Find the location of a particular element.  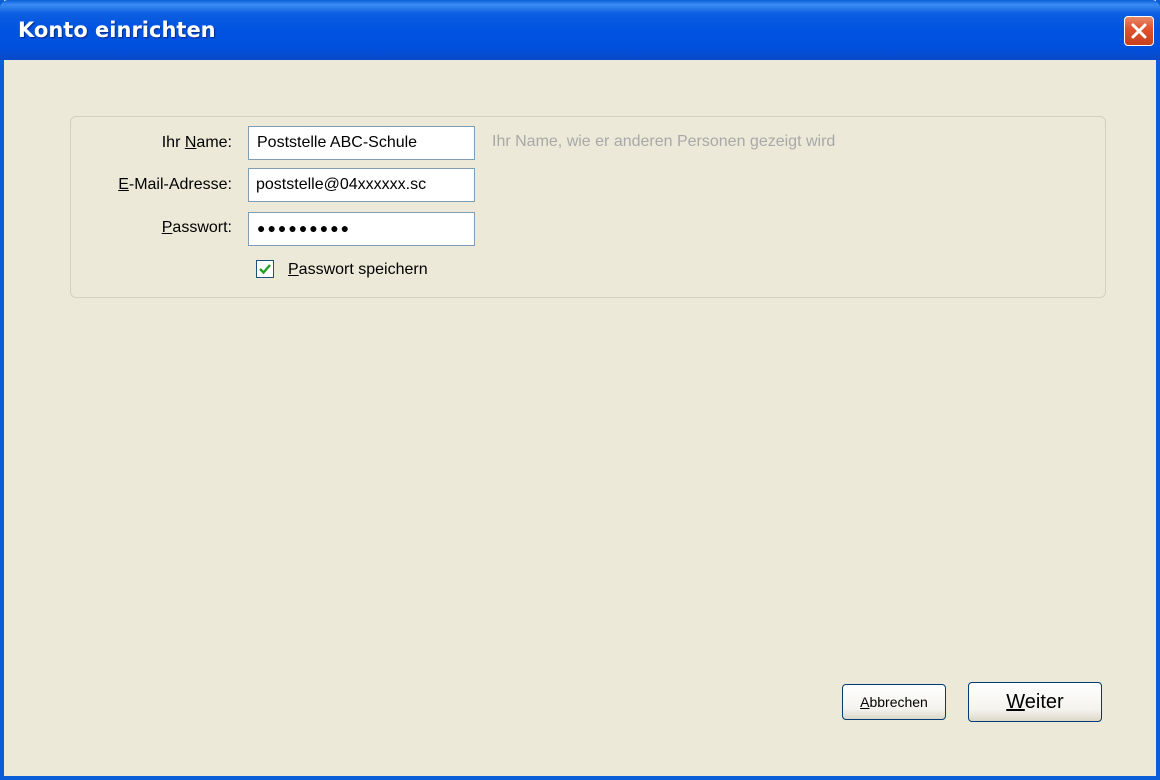

email-input: poststelle@04xxxxxx.sc is located at coordinates (361, 185).